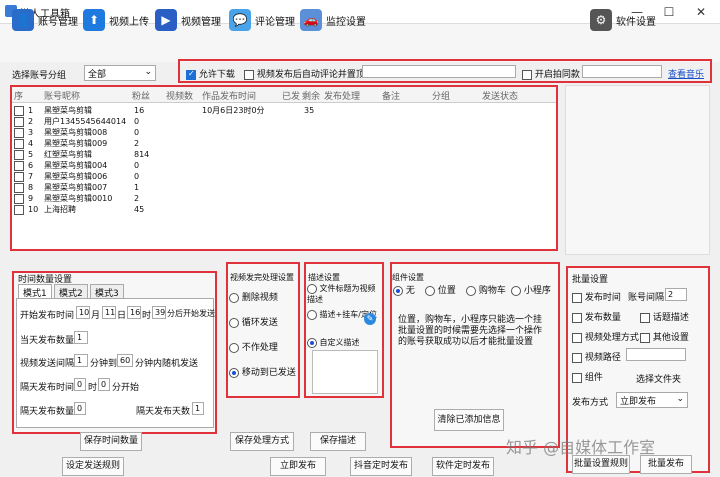 The height and width of the screenshot is (477, 720). What do you see at coordinates (312, 314) in the screenshot?
I see `desc-cart-radio` at bounding box center [312, 314].